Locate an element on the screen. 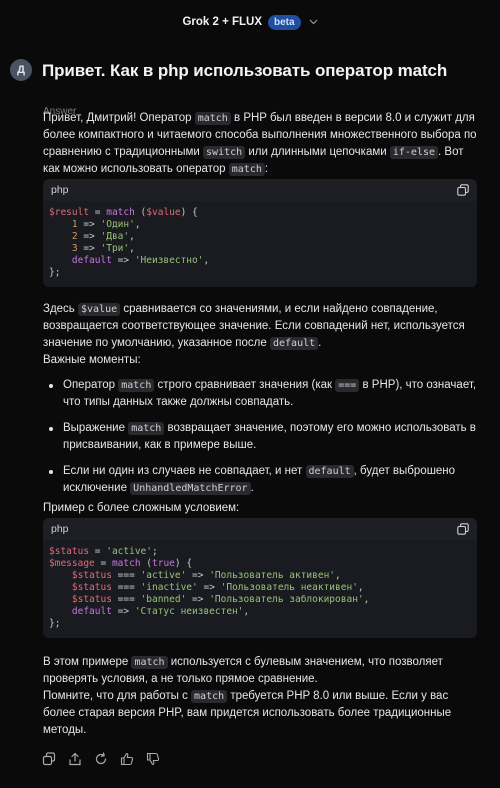  code-token: 'Неизвестно' is located at coordinates (169, 260).